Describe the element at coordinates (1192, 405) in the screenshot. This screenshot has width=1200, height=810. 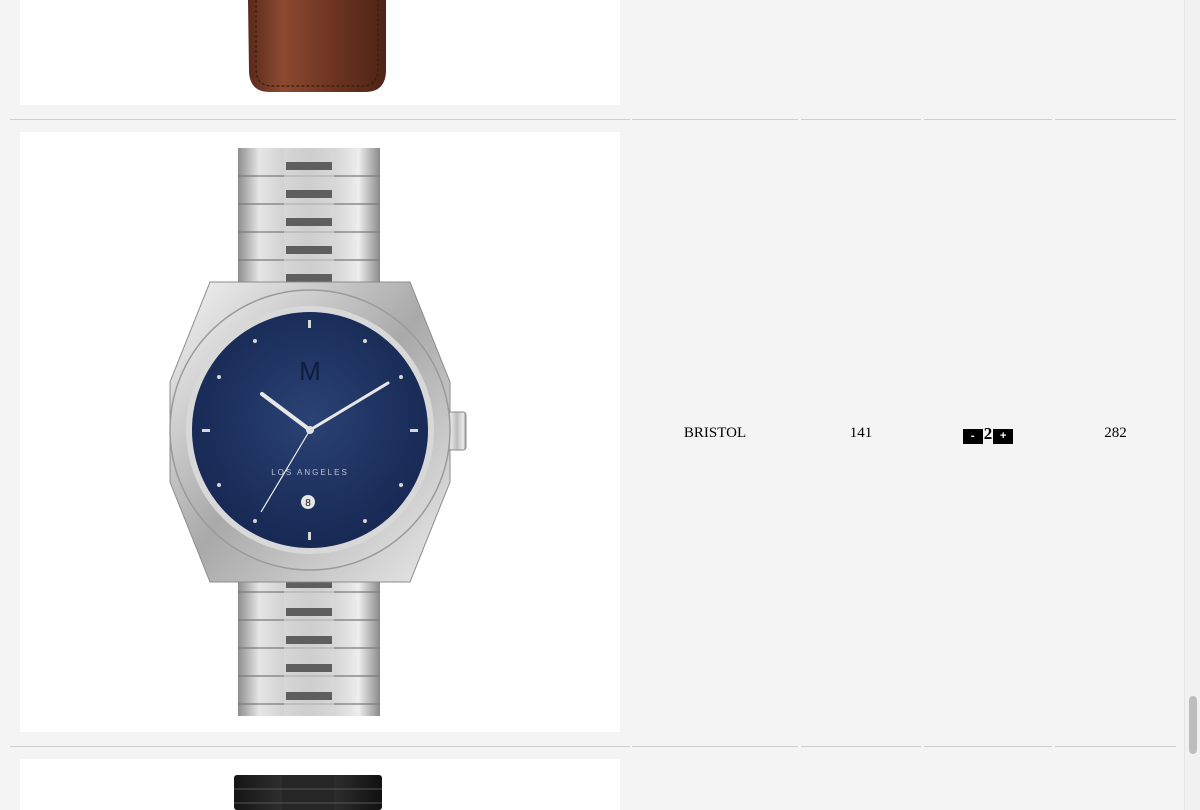
I see `vertical-scrollbar` at that location.